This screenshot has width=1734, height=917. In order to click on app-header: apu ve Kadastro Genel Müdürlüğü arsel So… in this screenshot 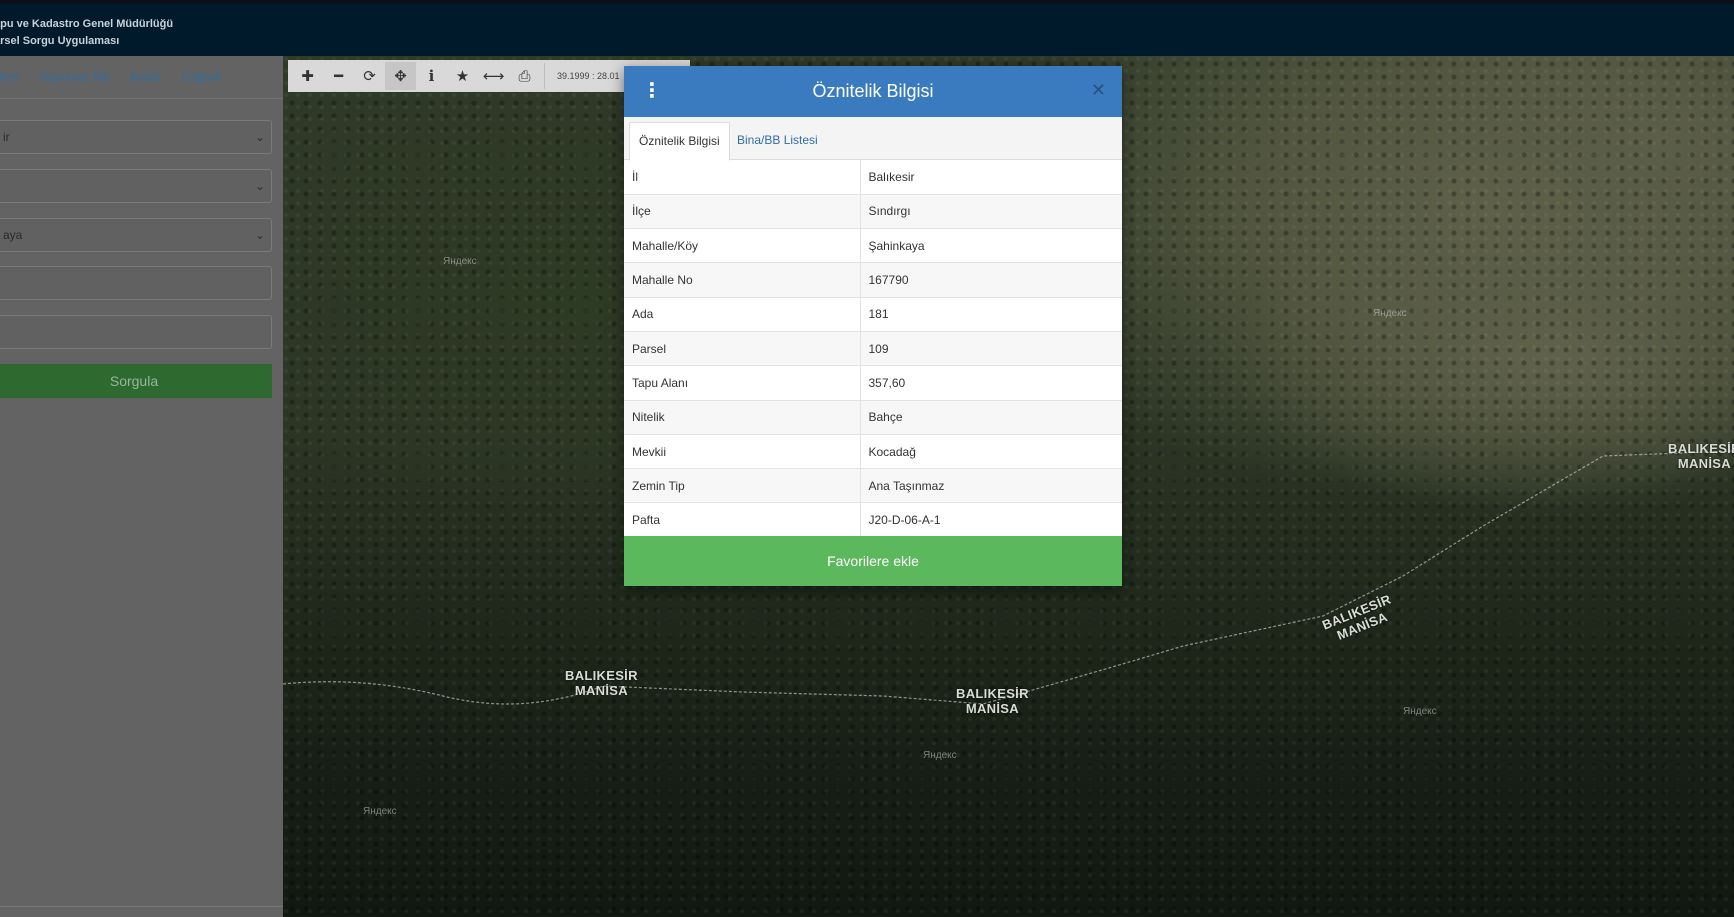, I will do `click(867, 28)`.